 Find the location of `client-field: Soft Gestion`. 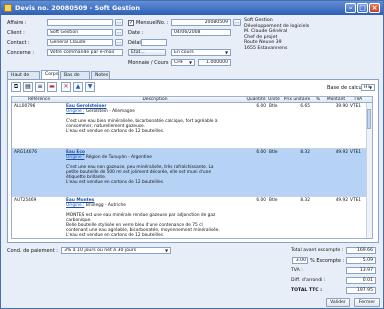

client-field: Soft Gestion is located at coordinates (80, 32).